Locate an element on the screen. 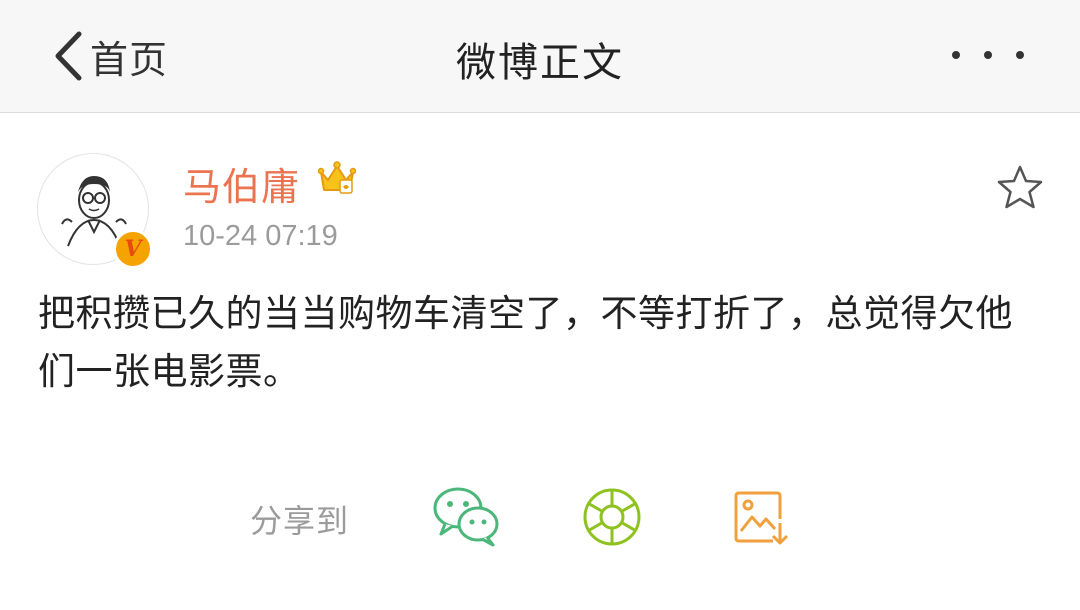 The height and width of the screenshot is (610, 1080). favorite-star-icon is located at coordinates (1020, 187).